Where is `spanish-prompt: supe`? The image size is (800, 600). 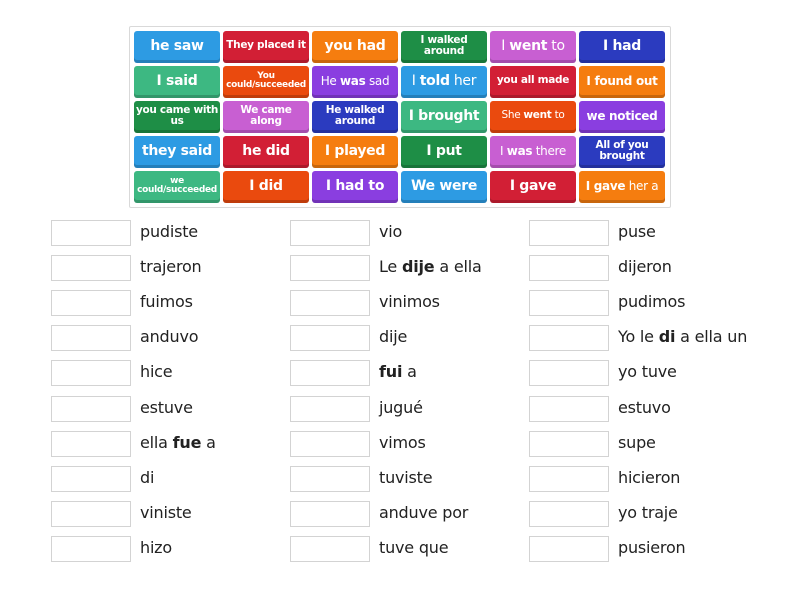
spanish-prompt: supe is located at coordinates (637, 442).